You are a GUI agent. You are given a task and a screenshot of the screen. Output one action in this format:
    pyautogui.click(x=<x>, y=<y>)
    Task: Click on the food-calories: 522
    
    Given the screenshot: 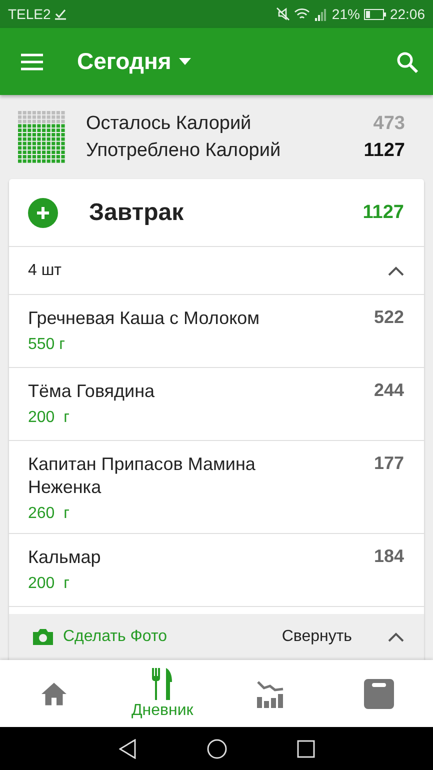 What is the action you would take?
    pyautogui.click(x=389, y=318)
    